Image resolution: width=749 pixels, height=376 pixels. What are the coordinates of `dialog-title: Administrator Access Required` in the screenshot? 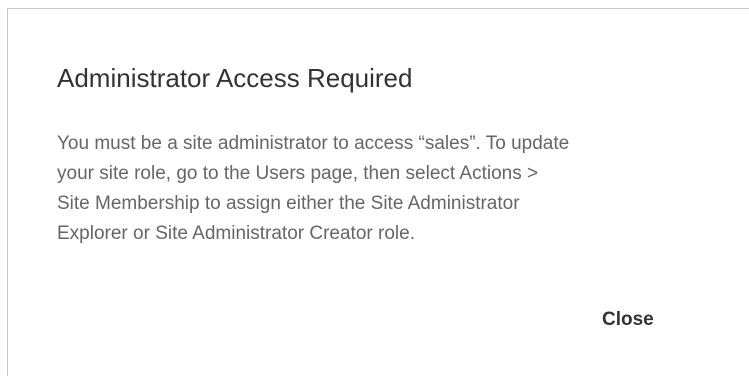 It's located at (235, 78).